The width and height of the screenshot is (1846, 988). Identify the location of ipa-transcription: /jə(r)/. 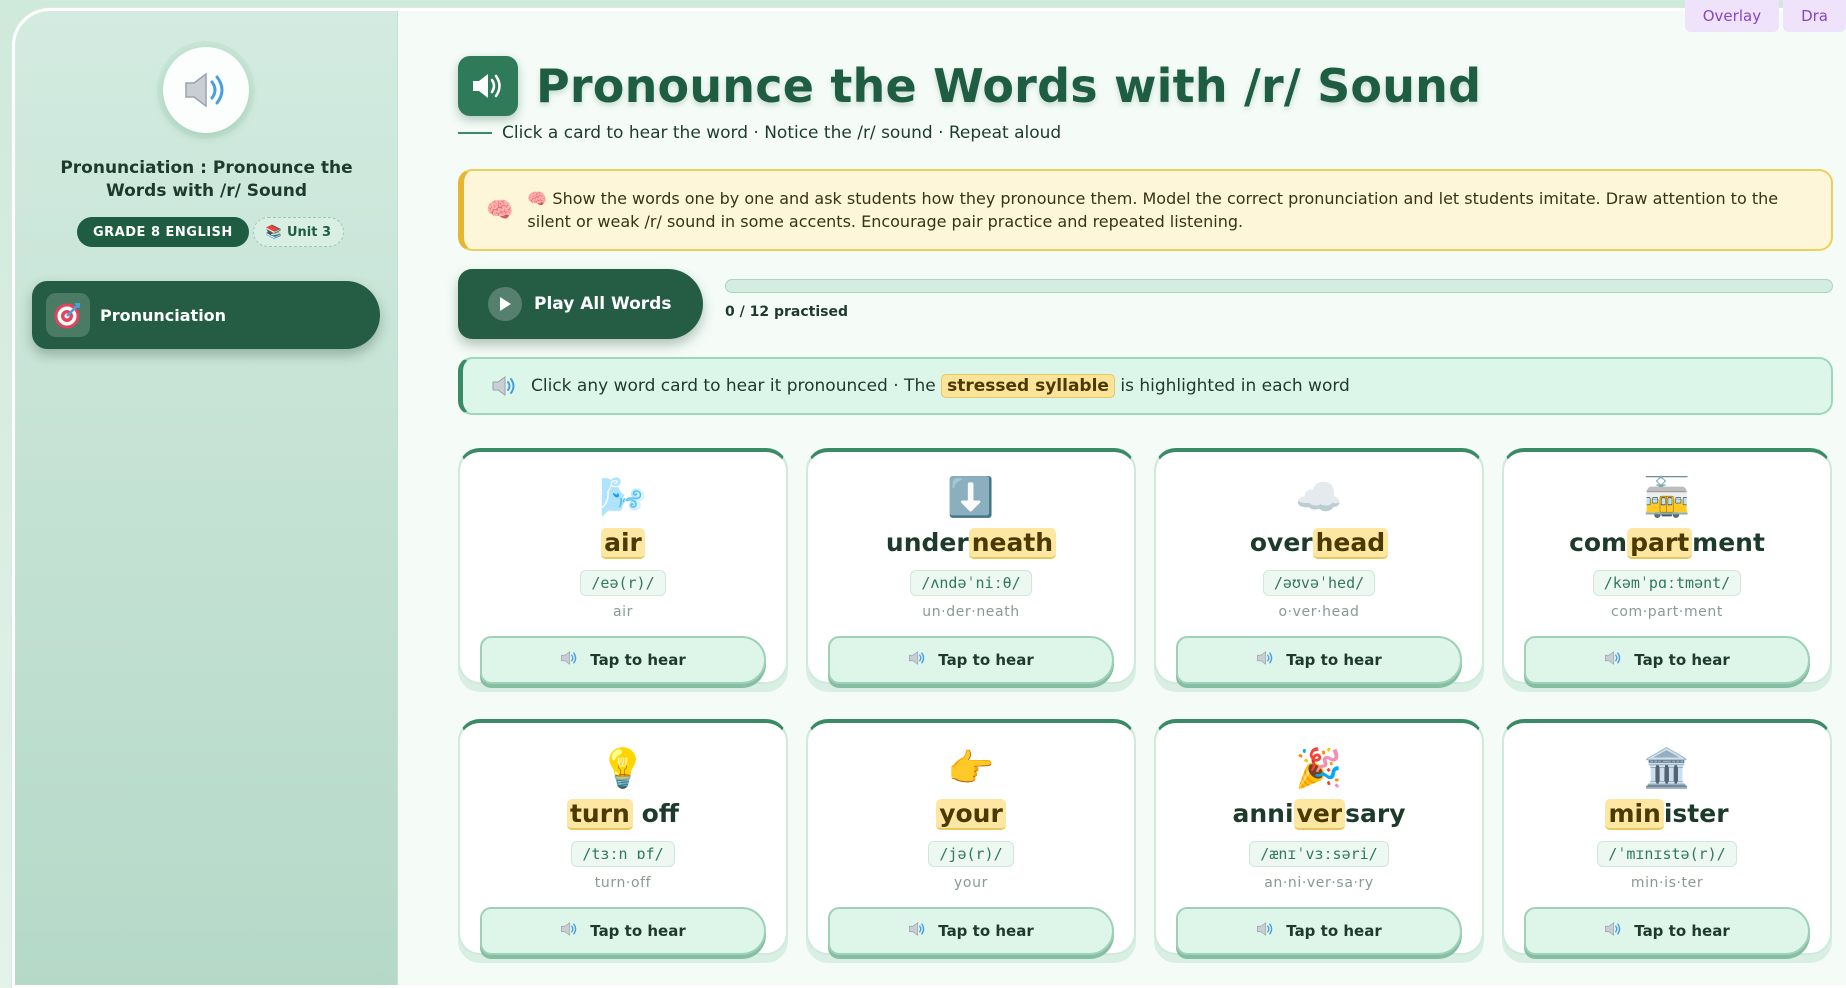
(971, 854).